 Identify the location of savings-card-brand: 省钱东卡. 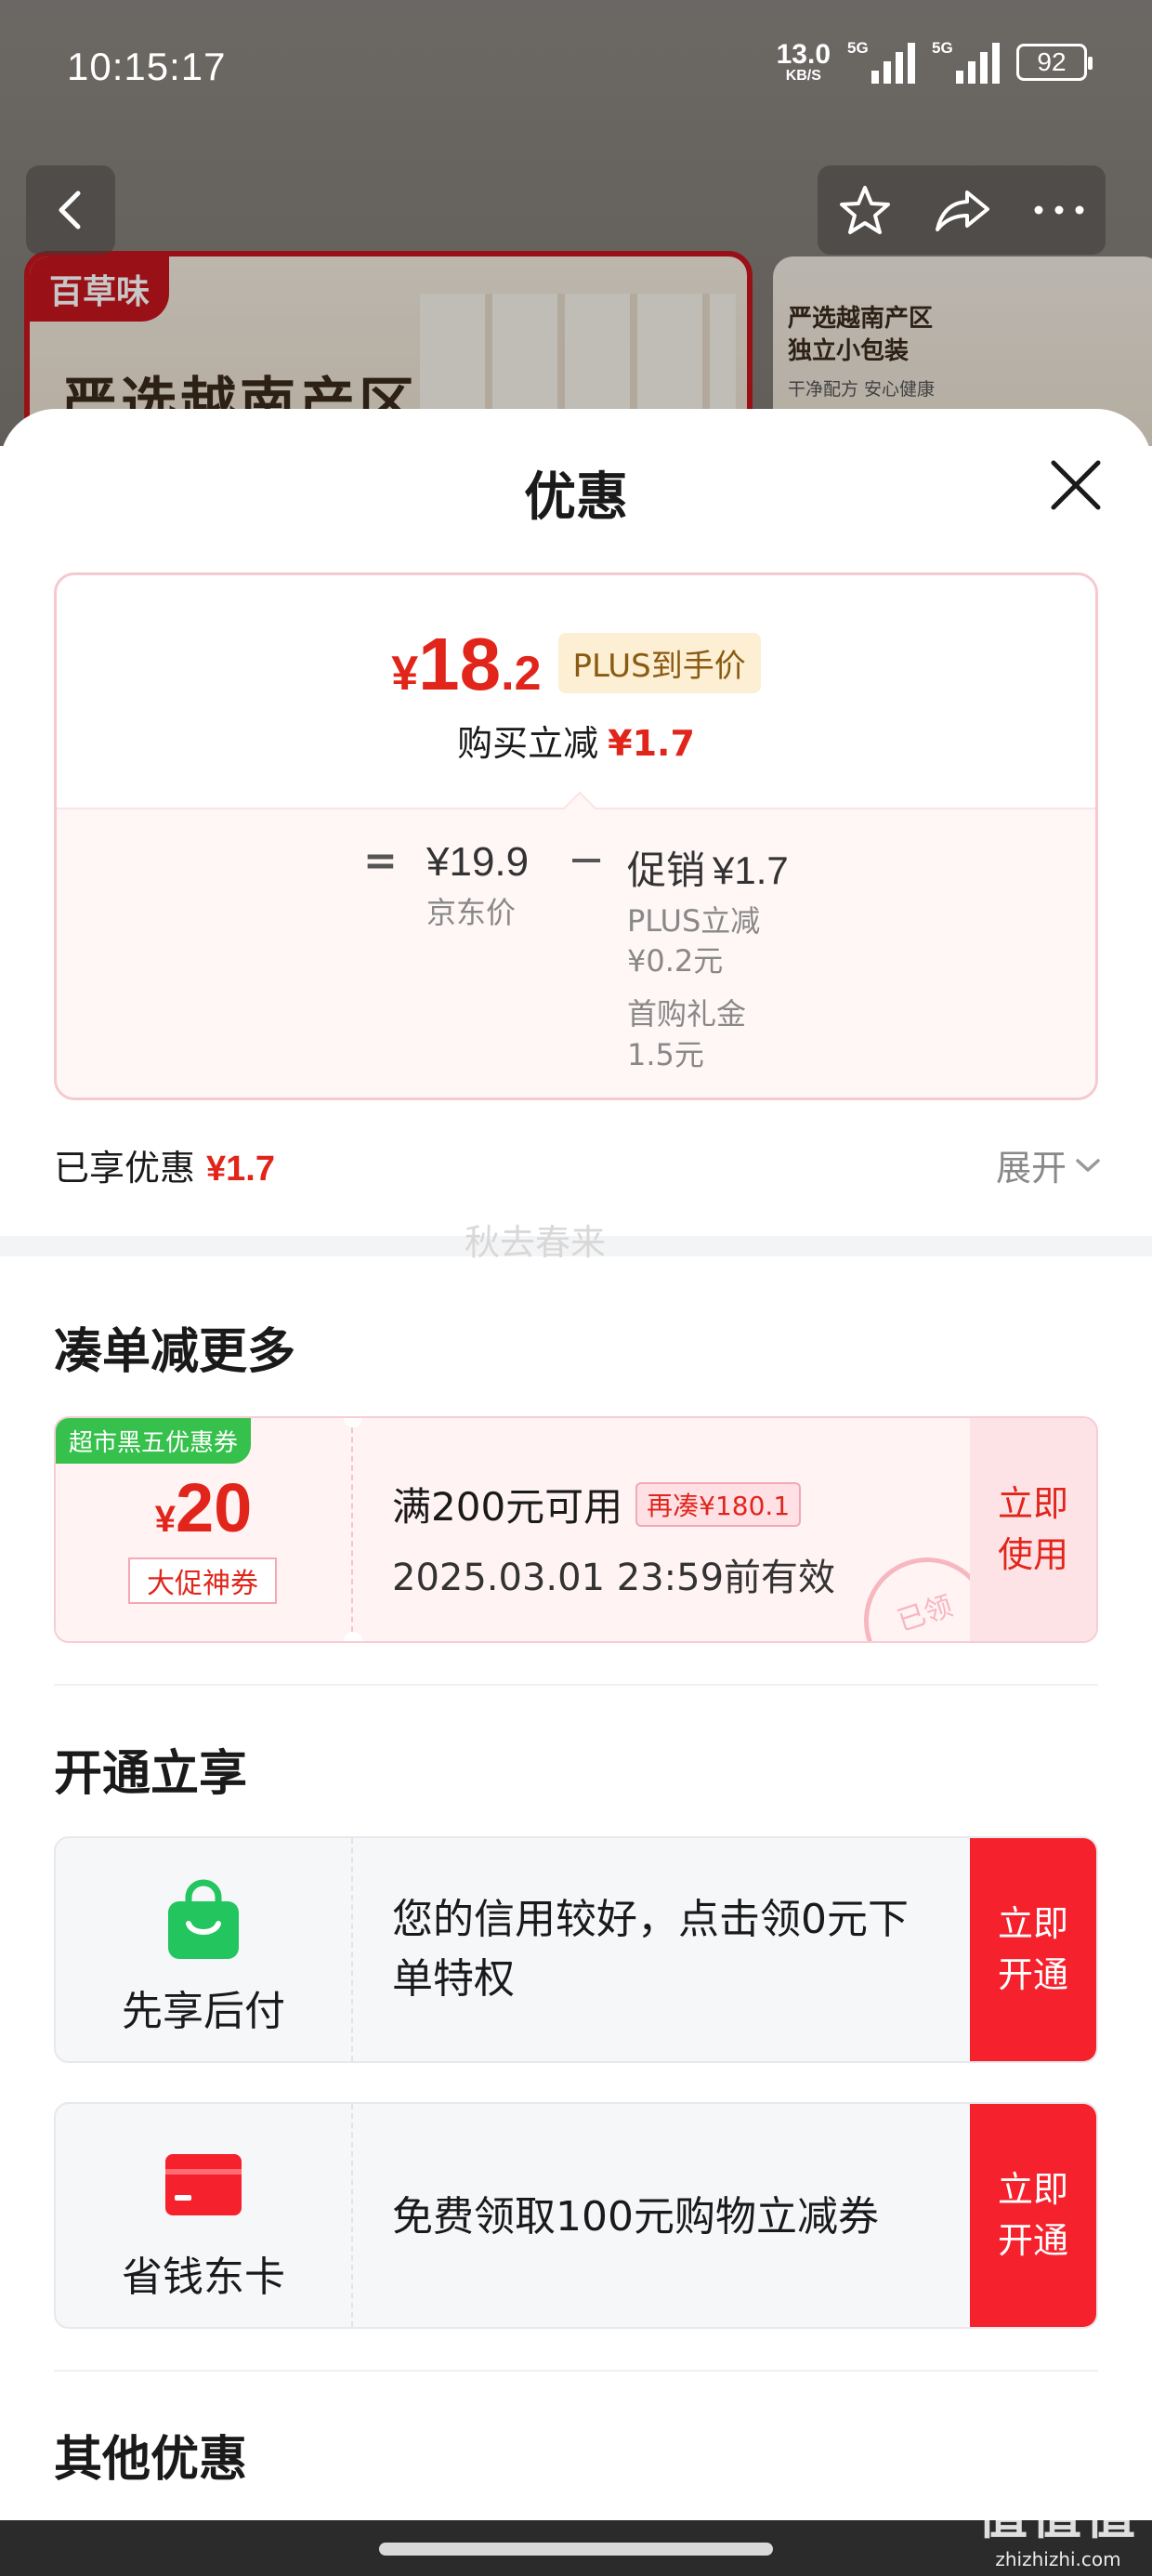
(204, 2215).